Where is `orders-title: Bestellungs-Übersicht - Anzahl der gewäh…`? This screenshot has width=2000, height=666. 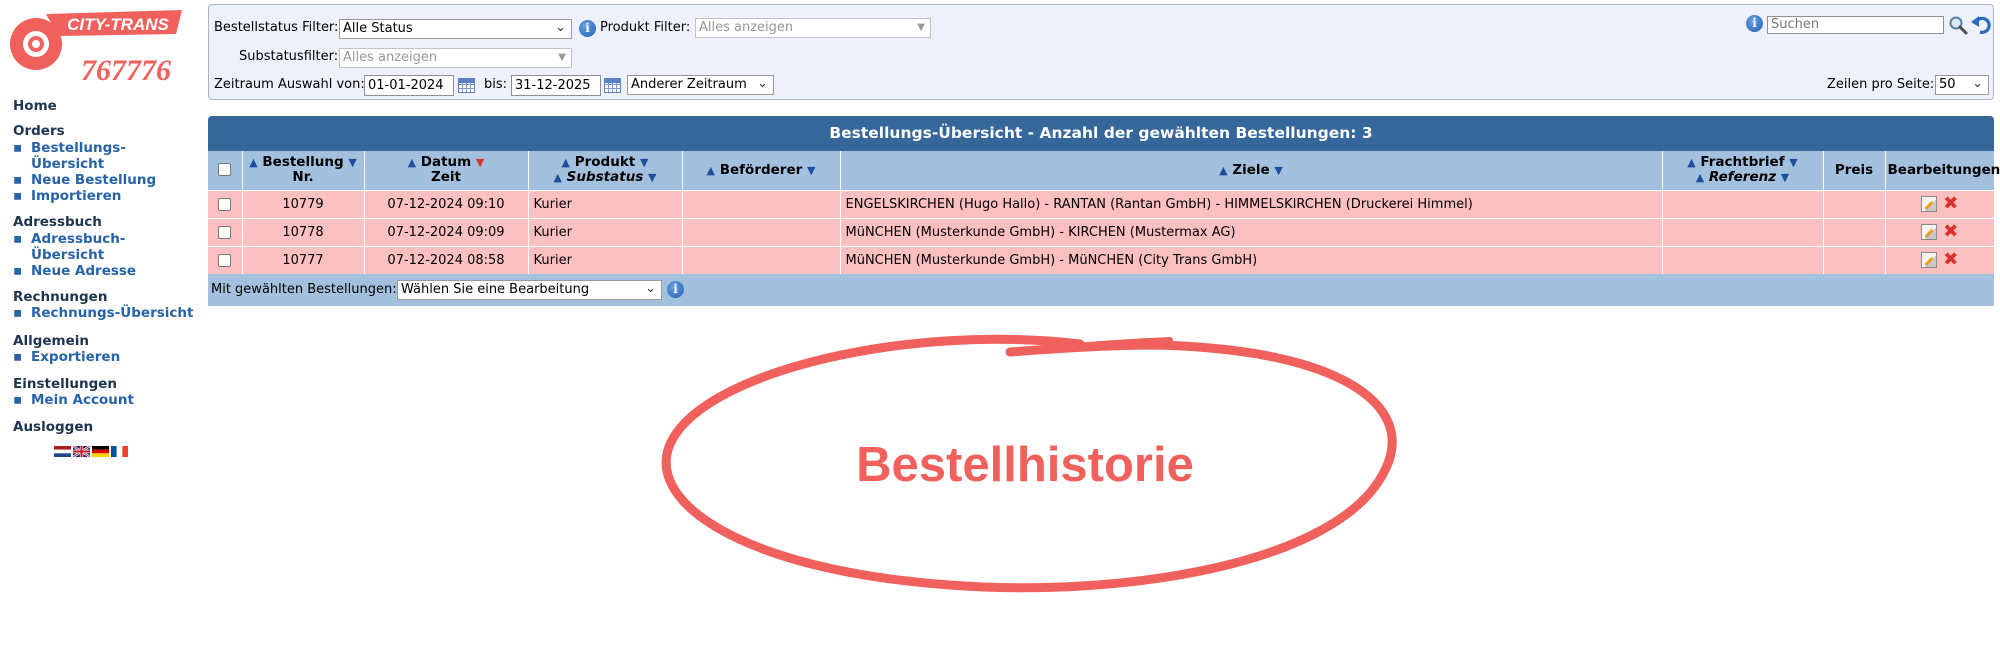
orders-title: Bestellungs-Übersicht - Anzahl der gewäh… is located at coordinates (1101, 133).